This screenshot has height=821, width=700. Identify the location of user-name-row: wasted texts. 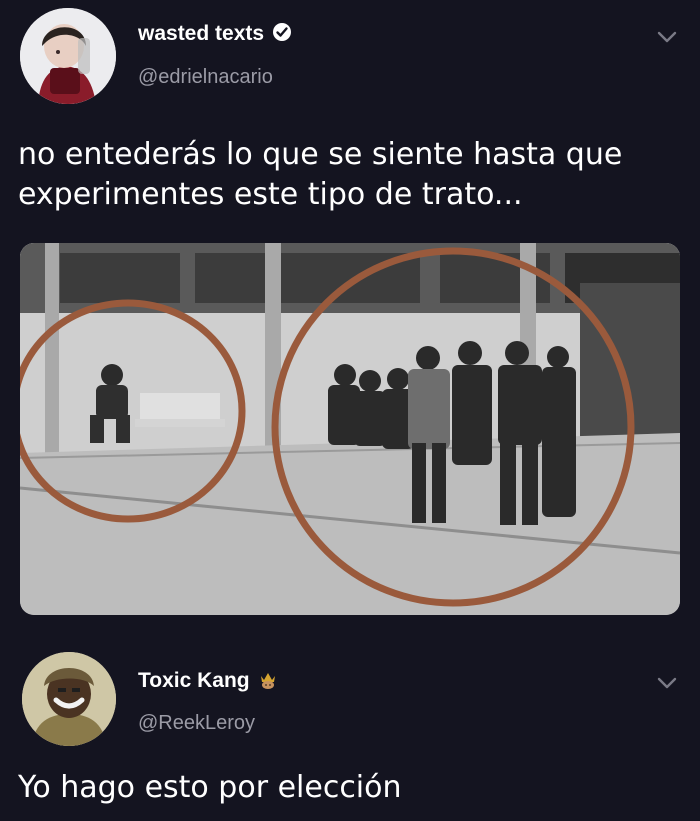
(215, 34).